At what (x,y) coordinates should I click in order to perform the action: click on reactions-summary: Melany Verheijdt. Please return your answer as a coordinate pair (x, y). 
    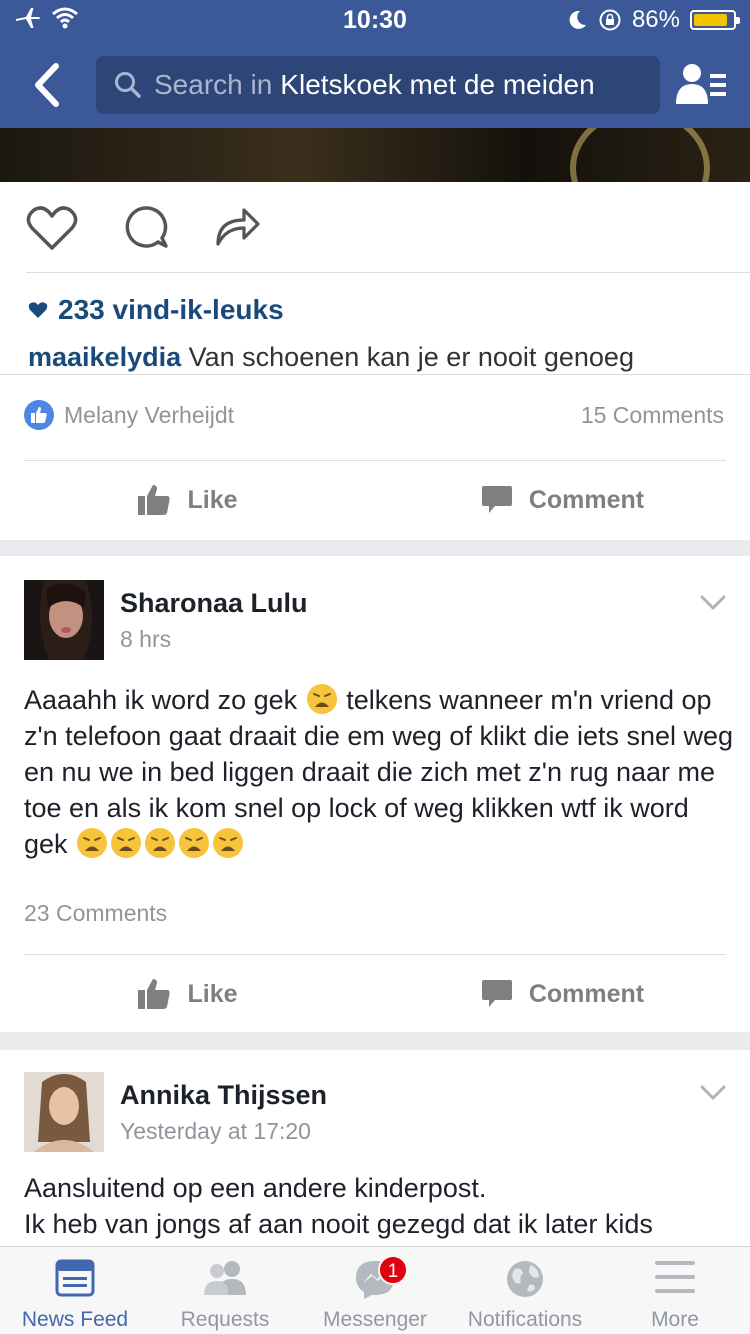
    Looking at the image, I should click on (129, 415).